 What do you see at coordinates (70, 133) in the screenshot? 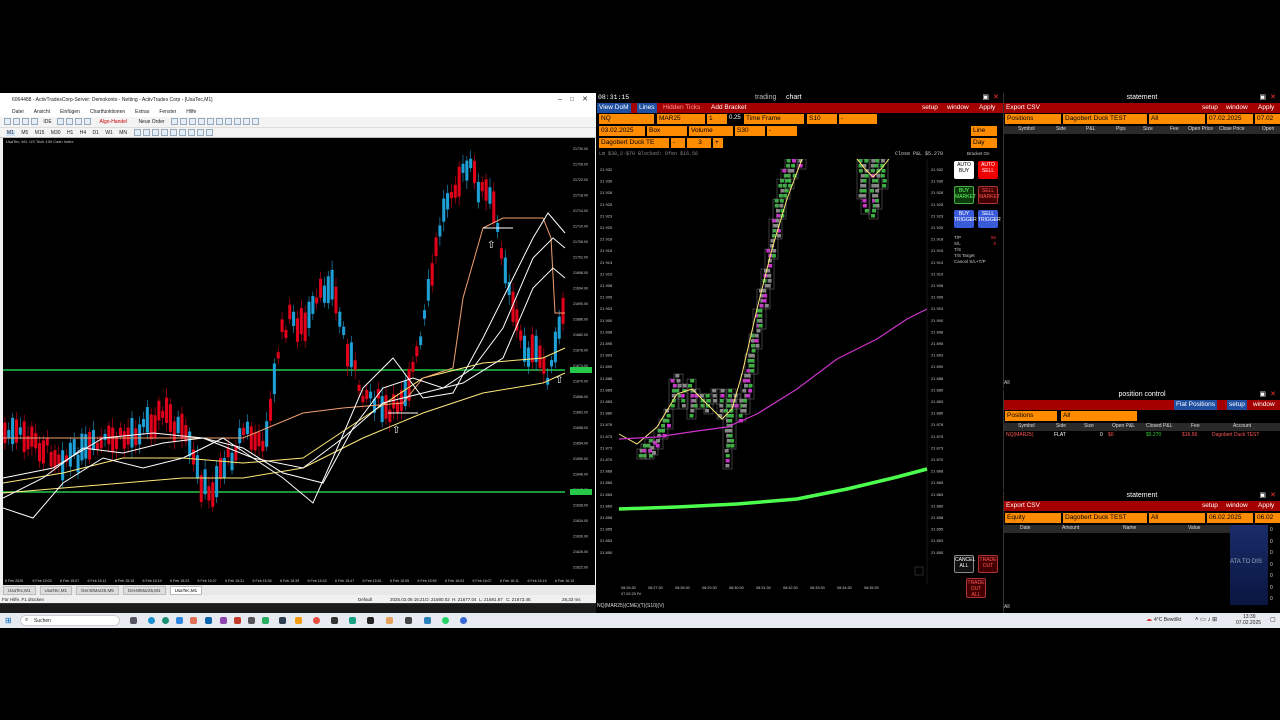
I see `tf-h1: H1` at bounding box center [70, 133].